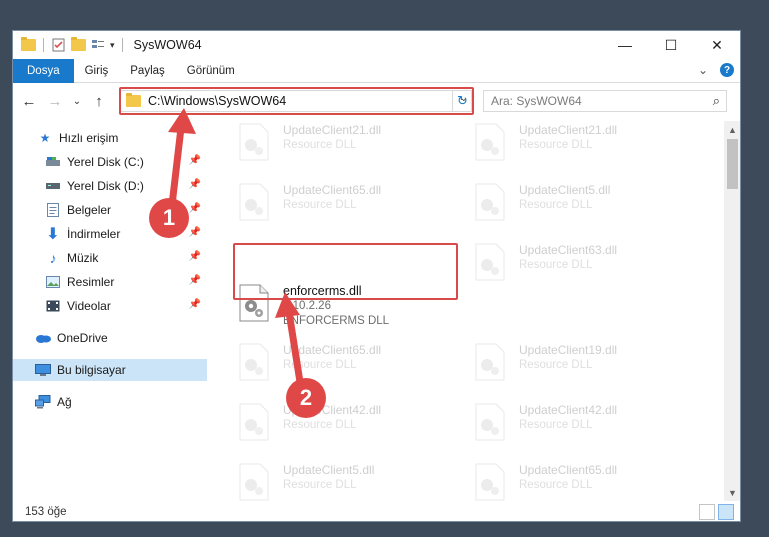 The width and height of the screenshot is (769, 537). I want to click on step-2-badge: 2, so click(306, 398).